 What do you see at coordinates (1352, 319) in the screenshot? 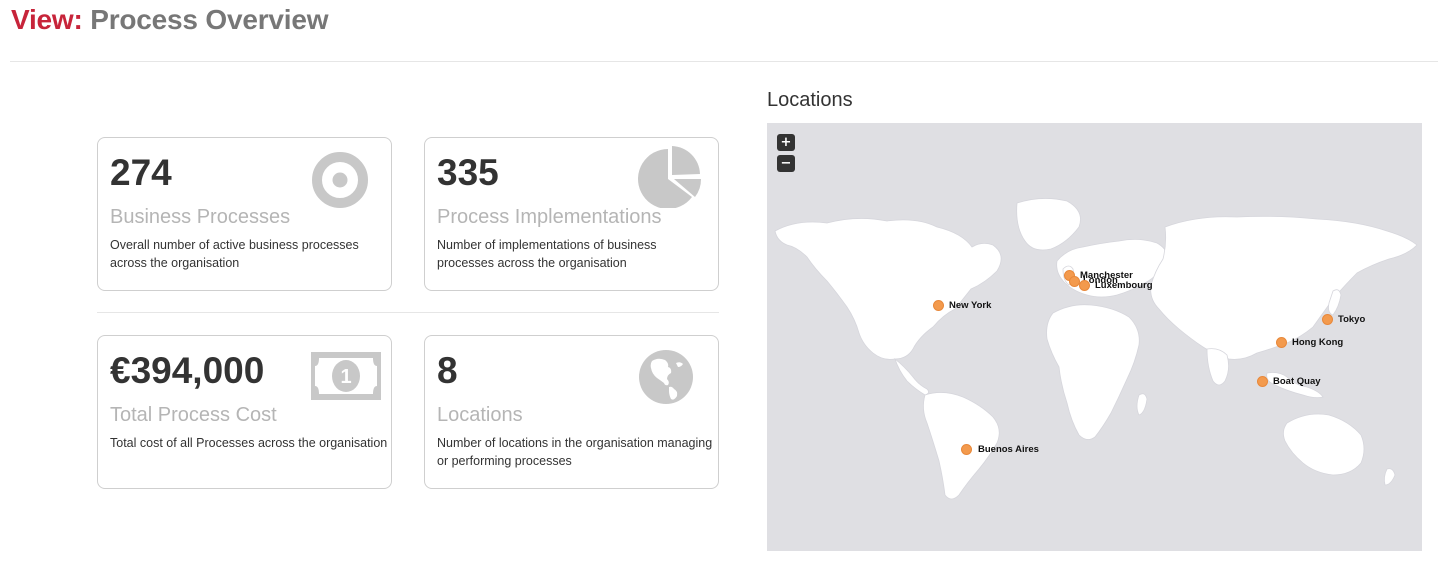
I see `map-marker-label: Tokyo` at bounding box center [1352, 319].